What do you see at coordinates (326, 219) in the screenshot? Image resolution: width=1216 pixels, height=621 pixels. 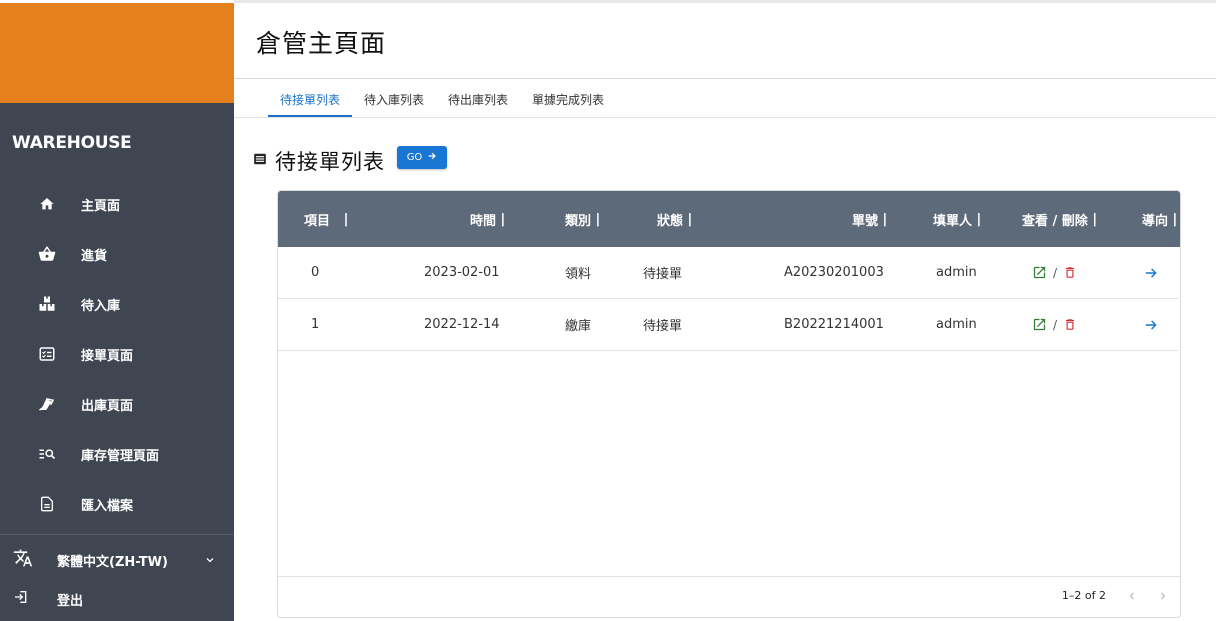 I see `column-header-index: 項目 |` at bounding box center [326, 219].